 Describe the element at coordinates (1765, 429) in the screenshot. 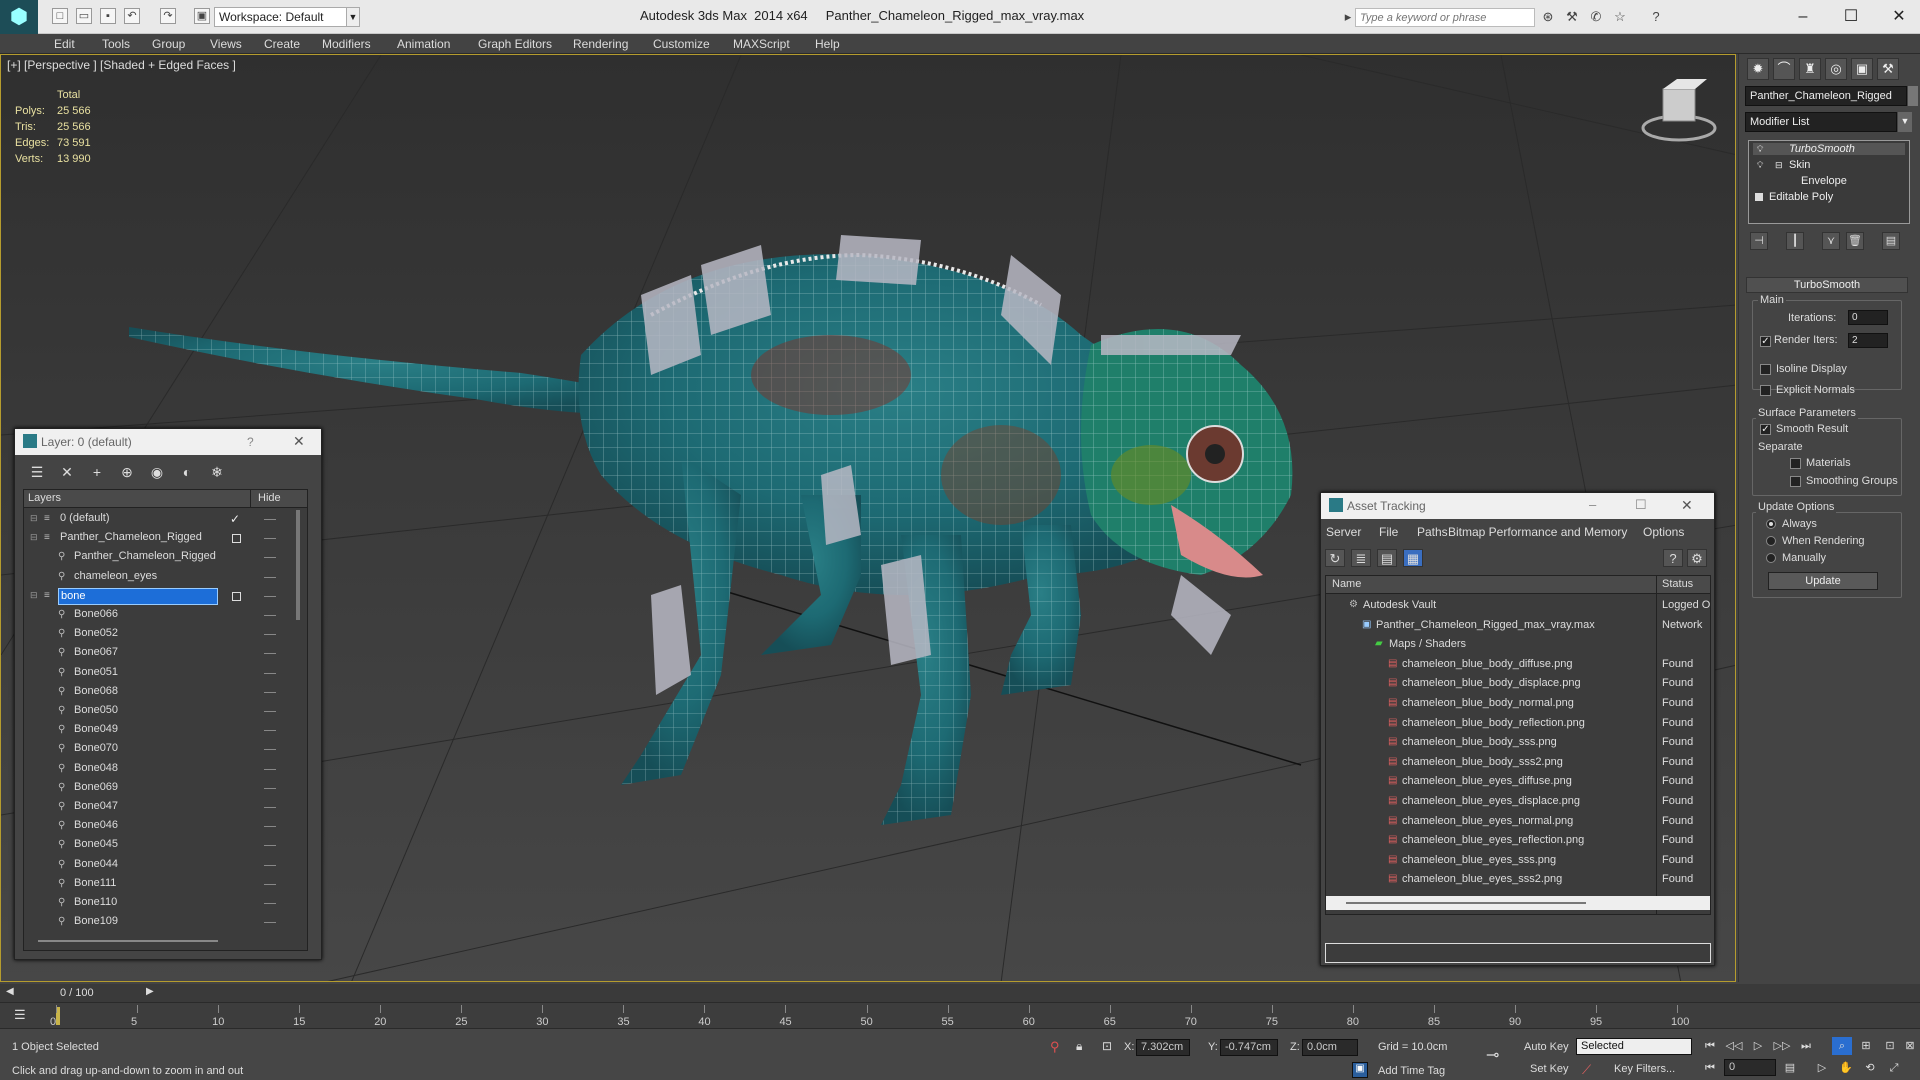

I see `smooth-result-checkbox: ✓` at that location.